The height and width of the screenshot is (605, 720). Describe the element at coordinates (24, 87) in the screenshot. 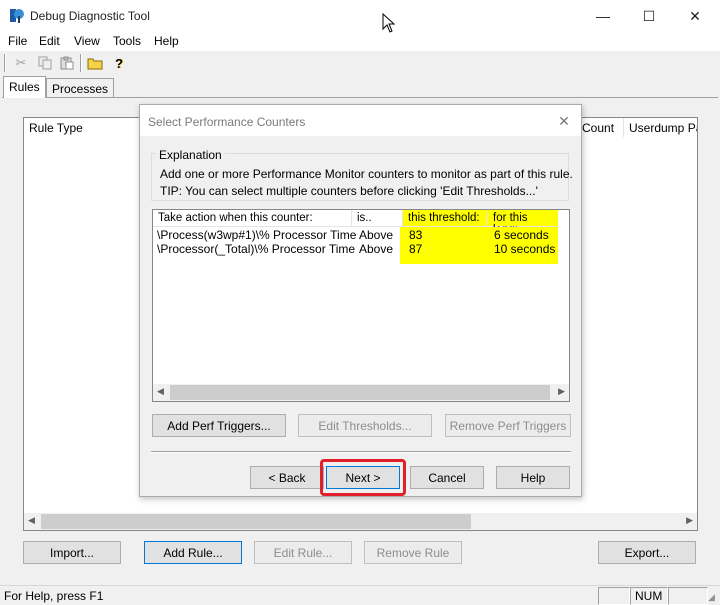

I see `tab-rules: Rules` at that location.